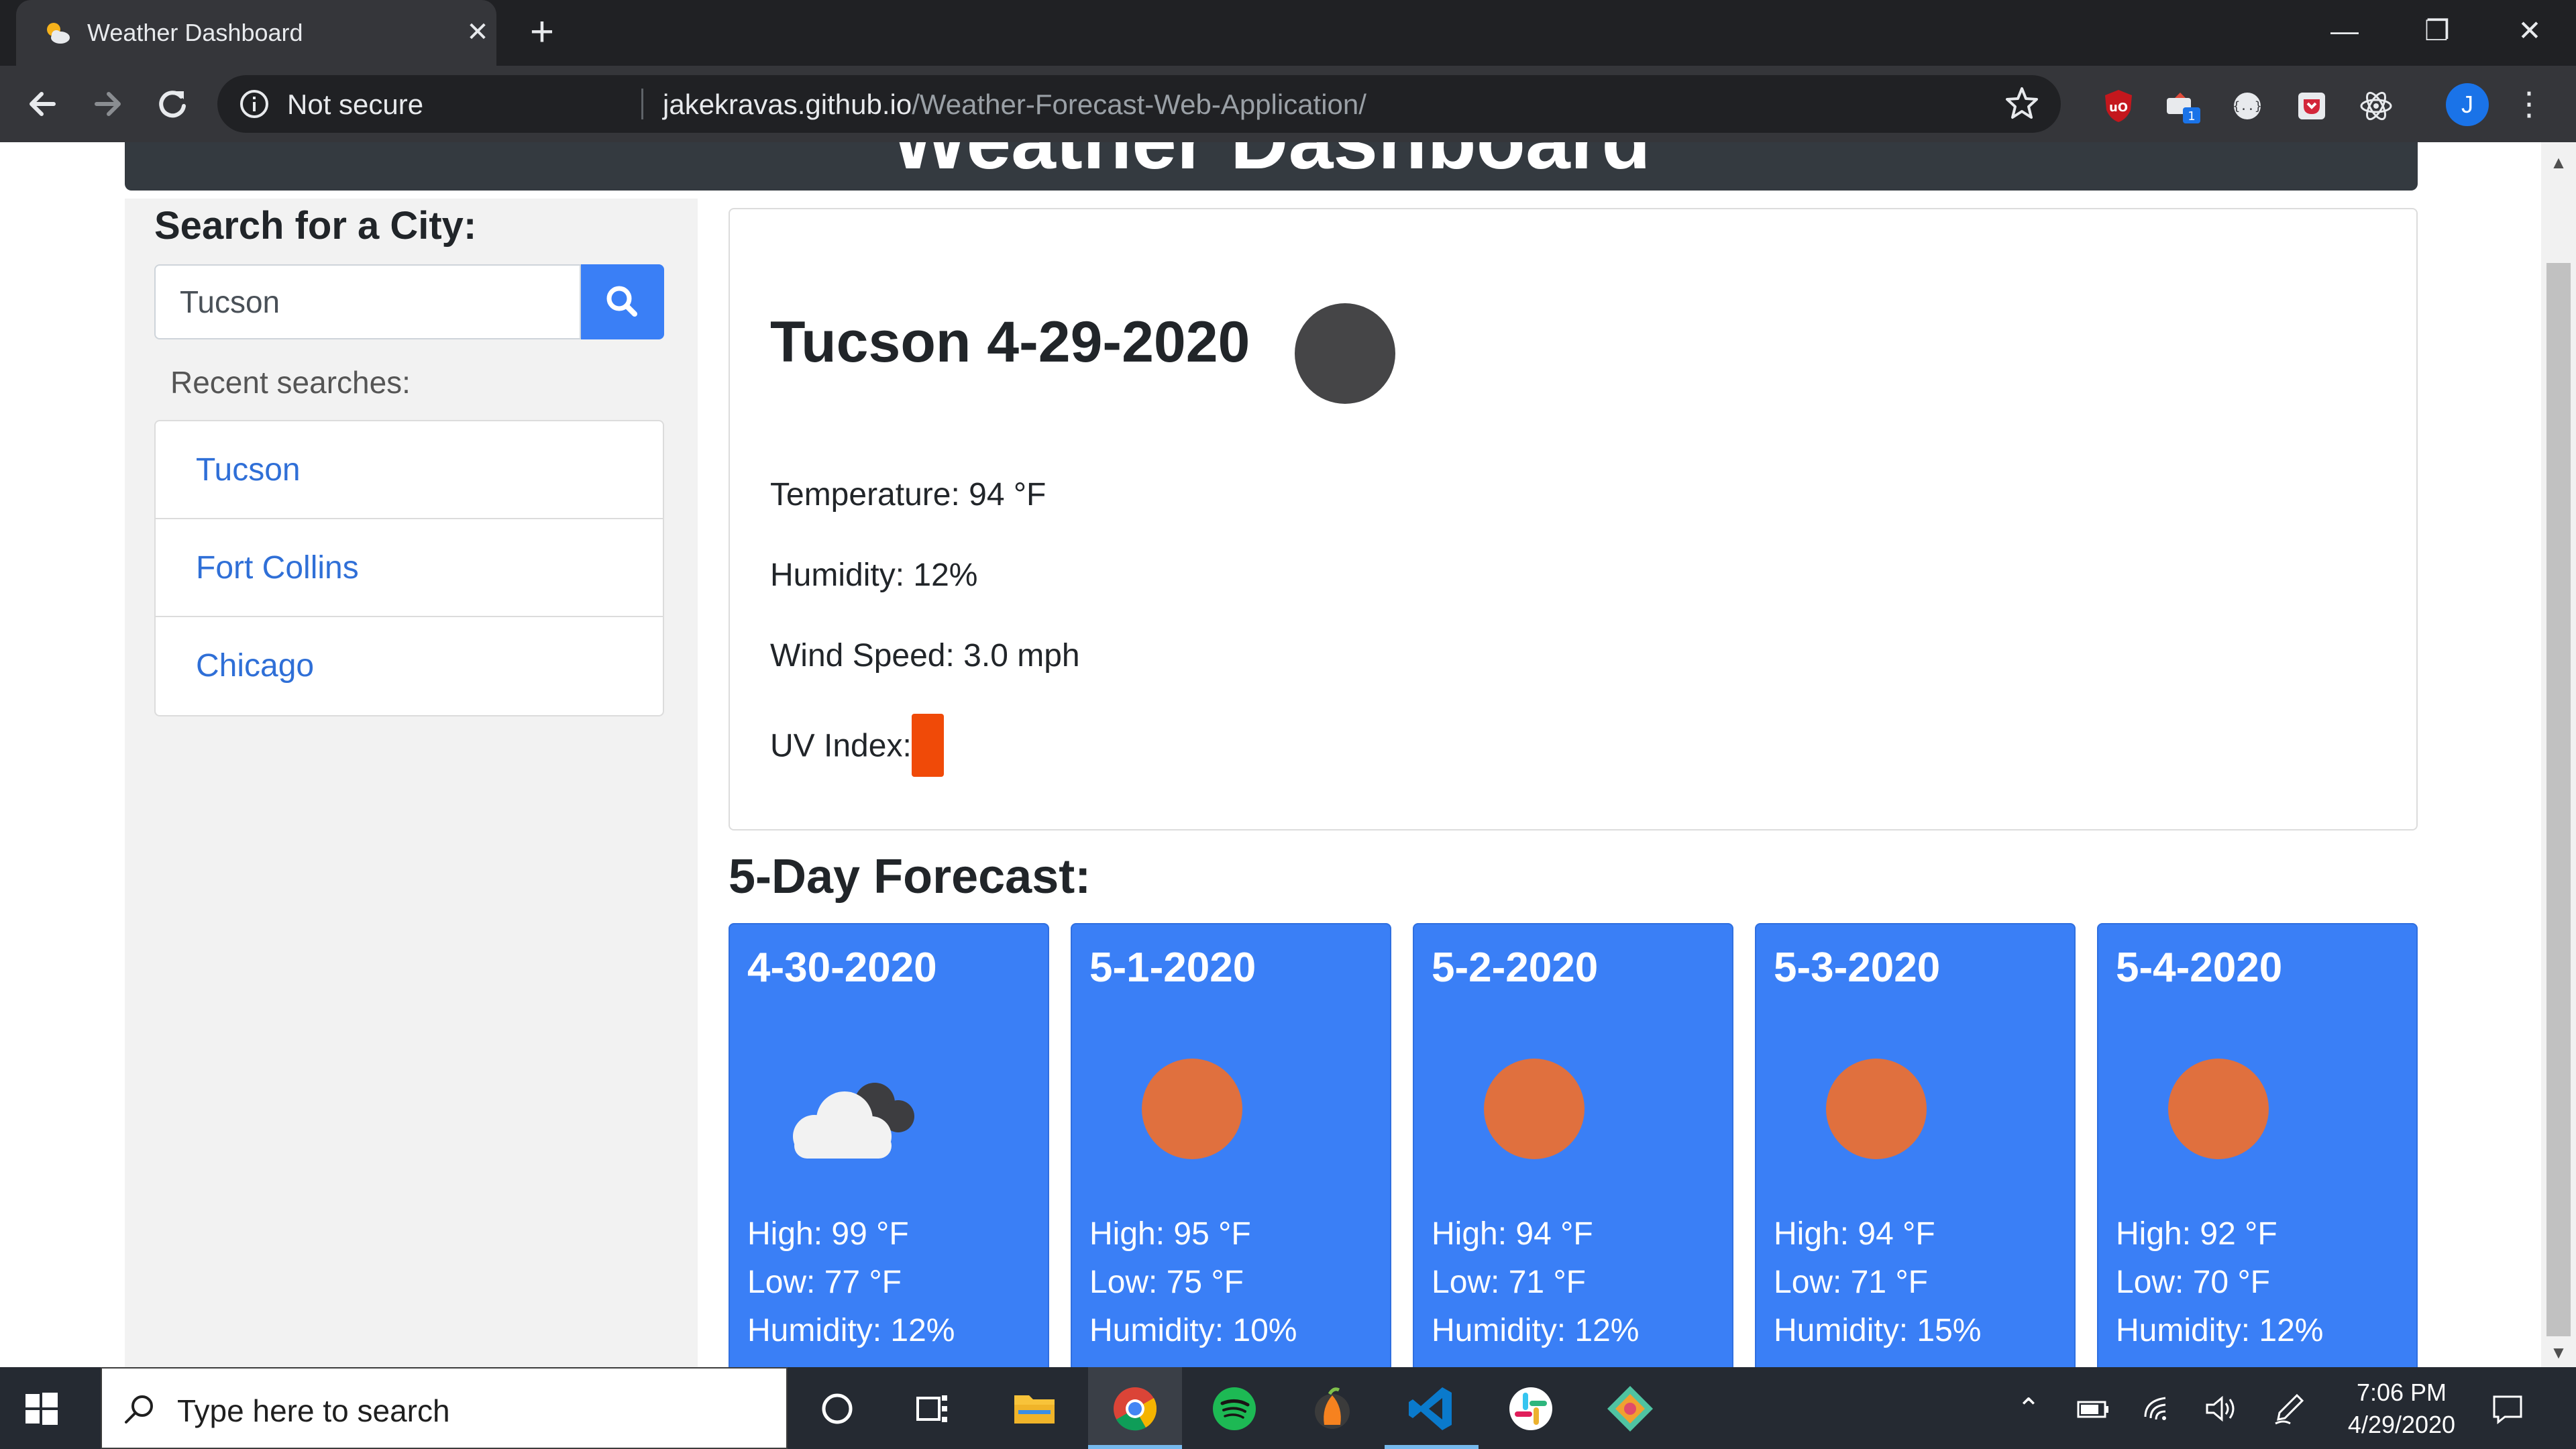 The image size is (2576, 1449). I want to click on close-window-button: ✕, so click(2530, 31).